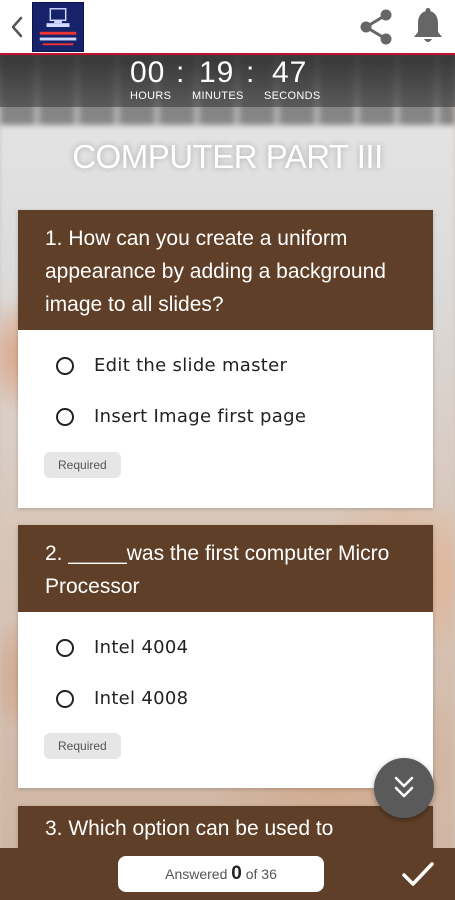 Image resolution: width=455 pixels, height=900 pixels. I want to click on timer-hours-label: HOURS, so click(151, 96).